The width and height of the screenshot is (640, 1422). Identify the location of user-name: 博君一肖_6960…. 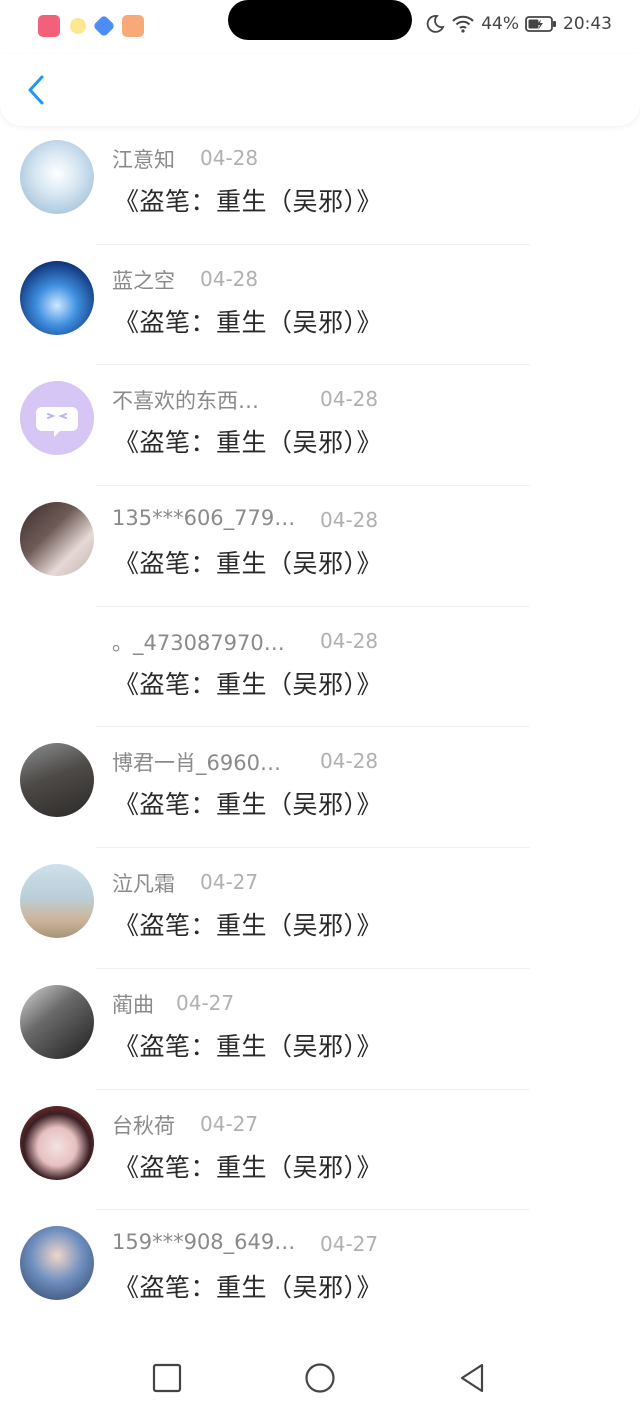
(196, 763).